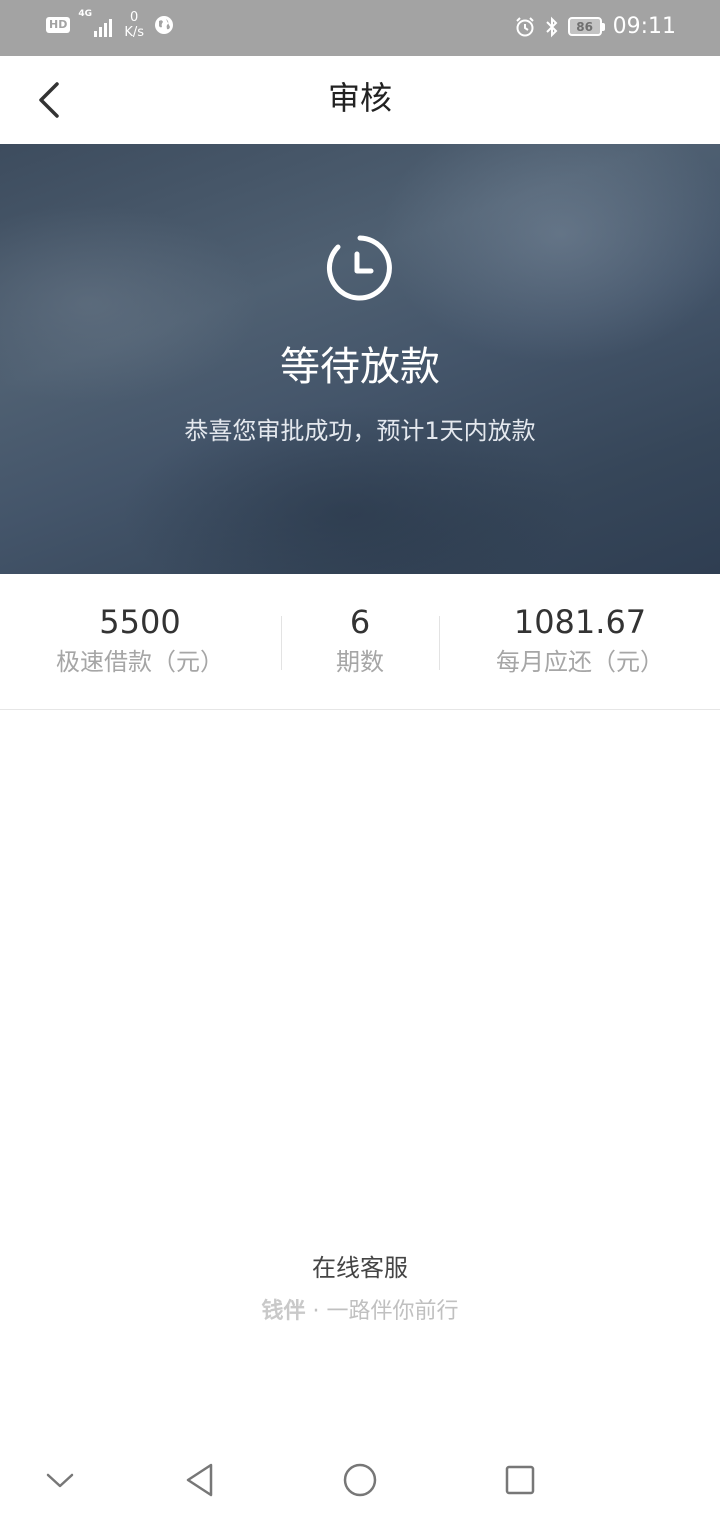 Image resolution: width=720 pixels, height=1520 pixels. I want to click on speed-value: 0, so click(134, 17).